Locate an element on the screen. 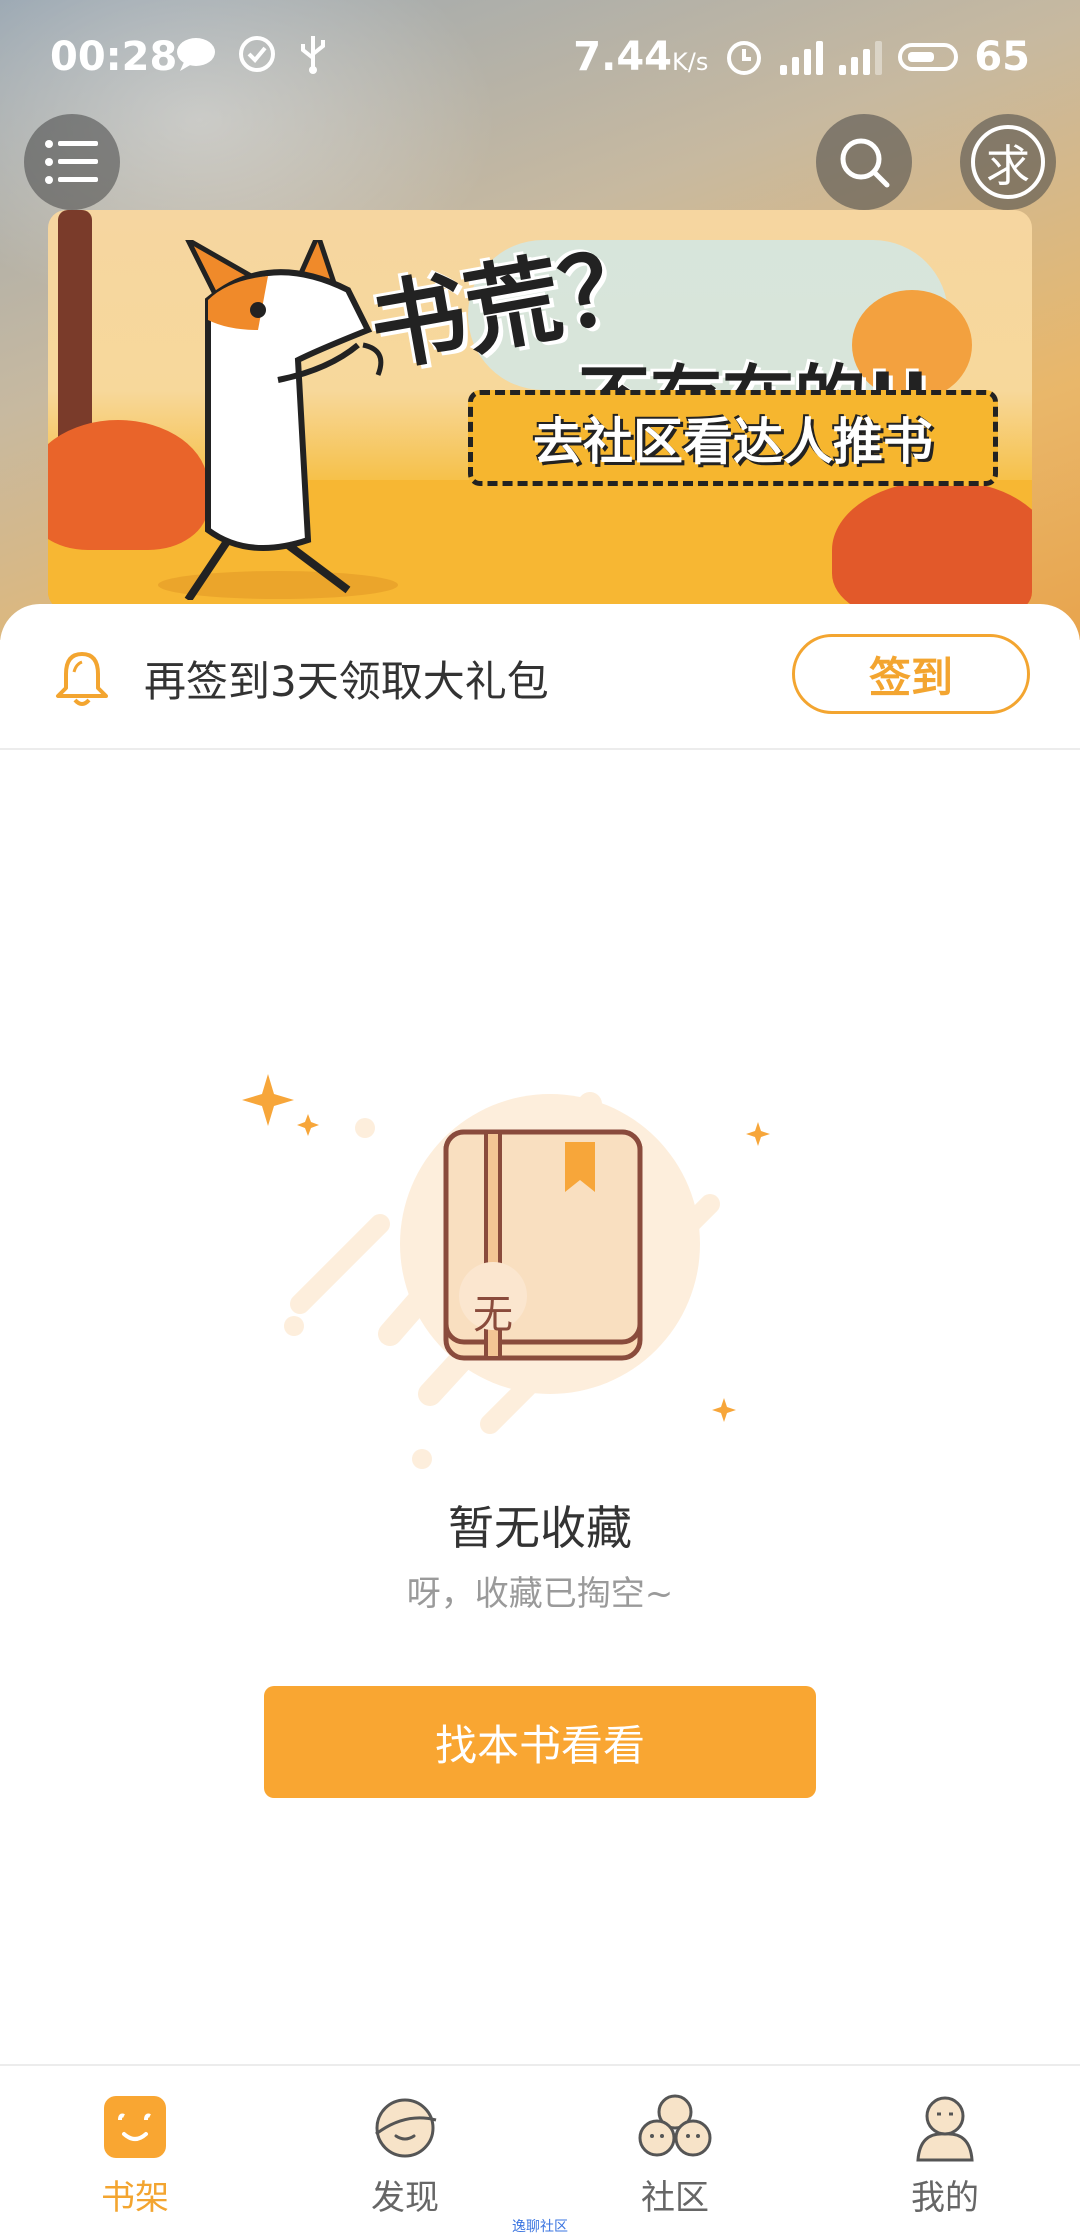  menu-button is located at coordinates (72, 162).